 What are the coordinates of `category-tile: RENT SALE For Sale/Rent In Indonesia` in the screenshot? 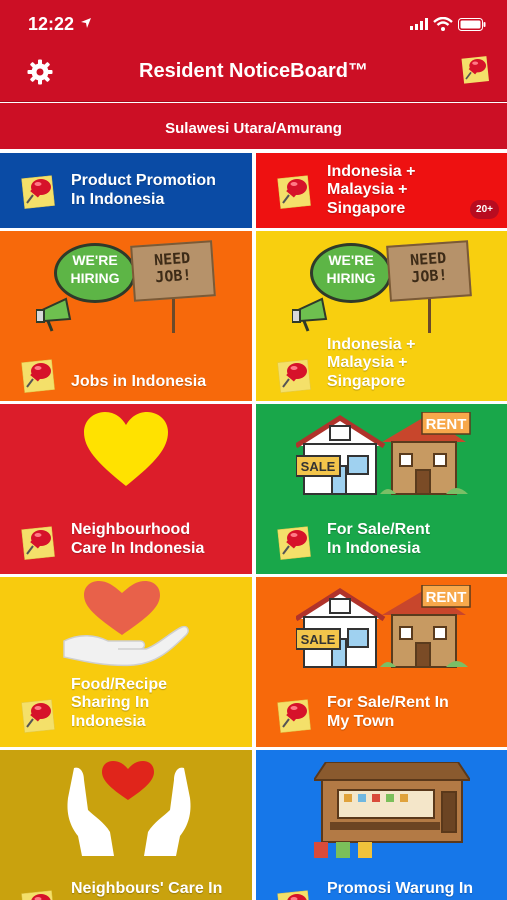 It's located at (381, 489).